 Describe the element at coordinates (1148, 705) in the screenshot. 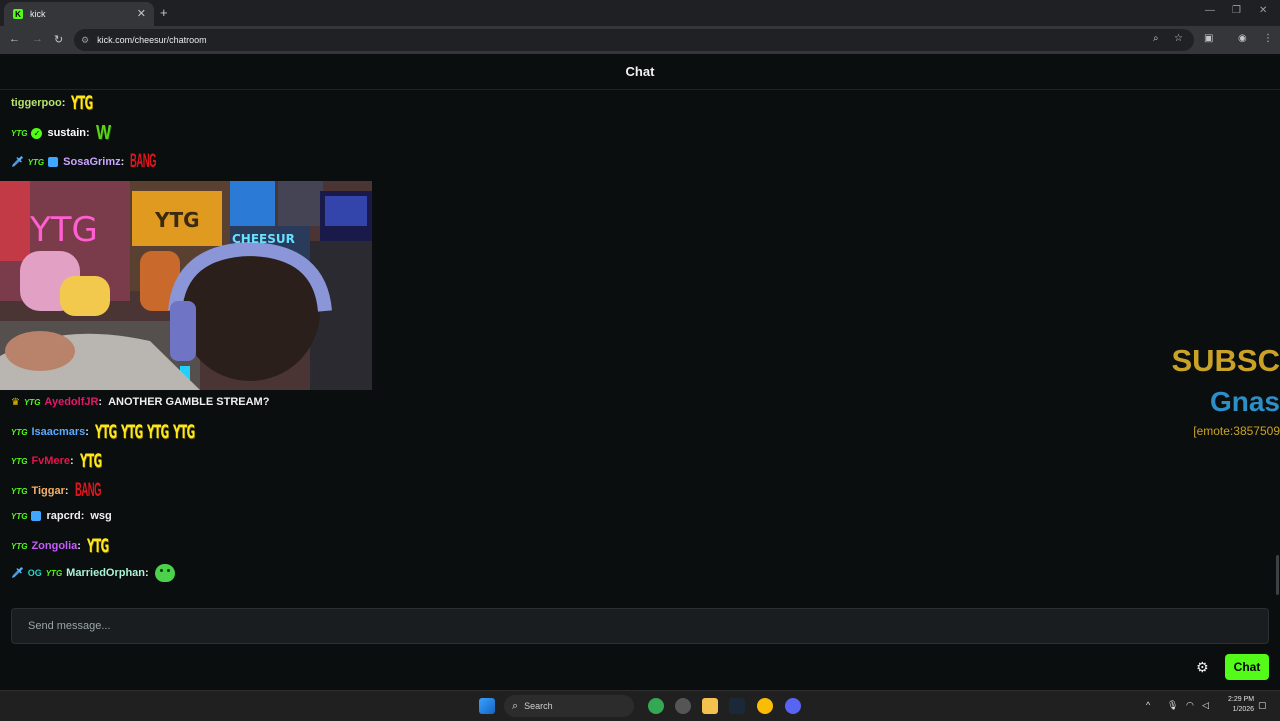

I see `tray-chevron-icon: ^` at that location.